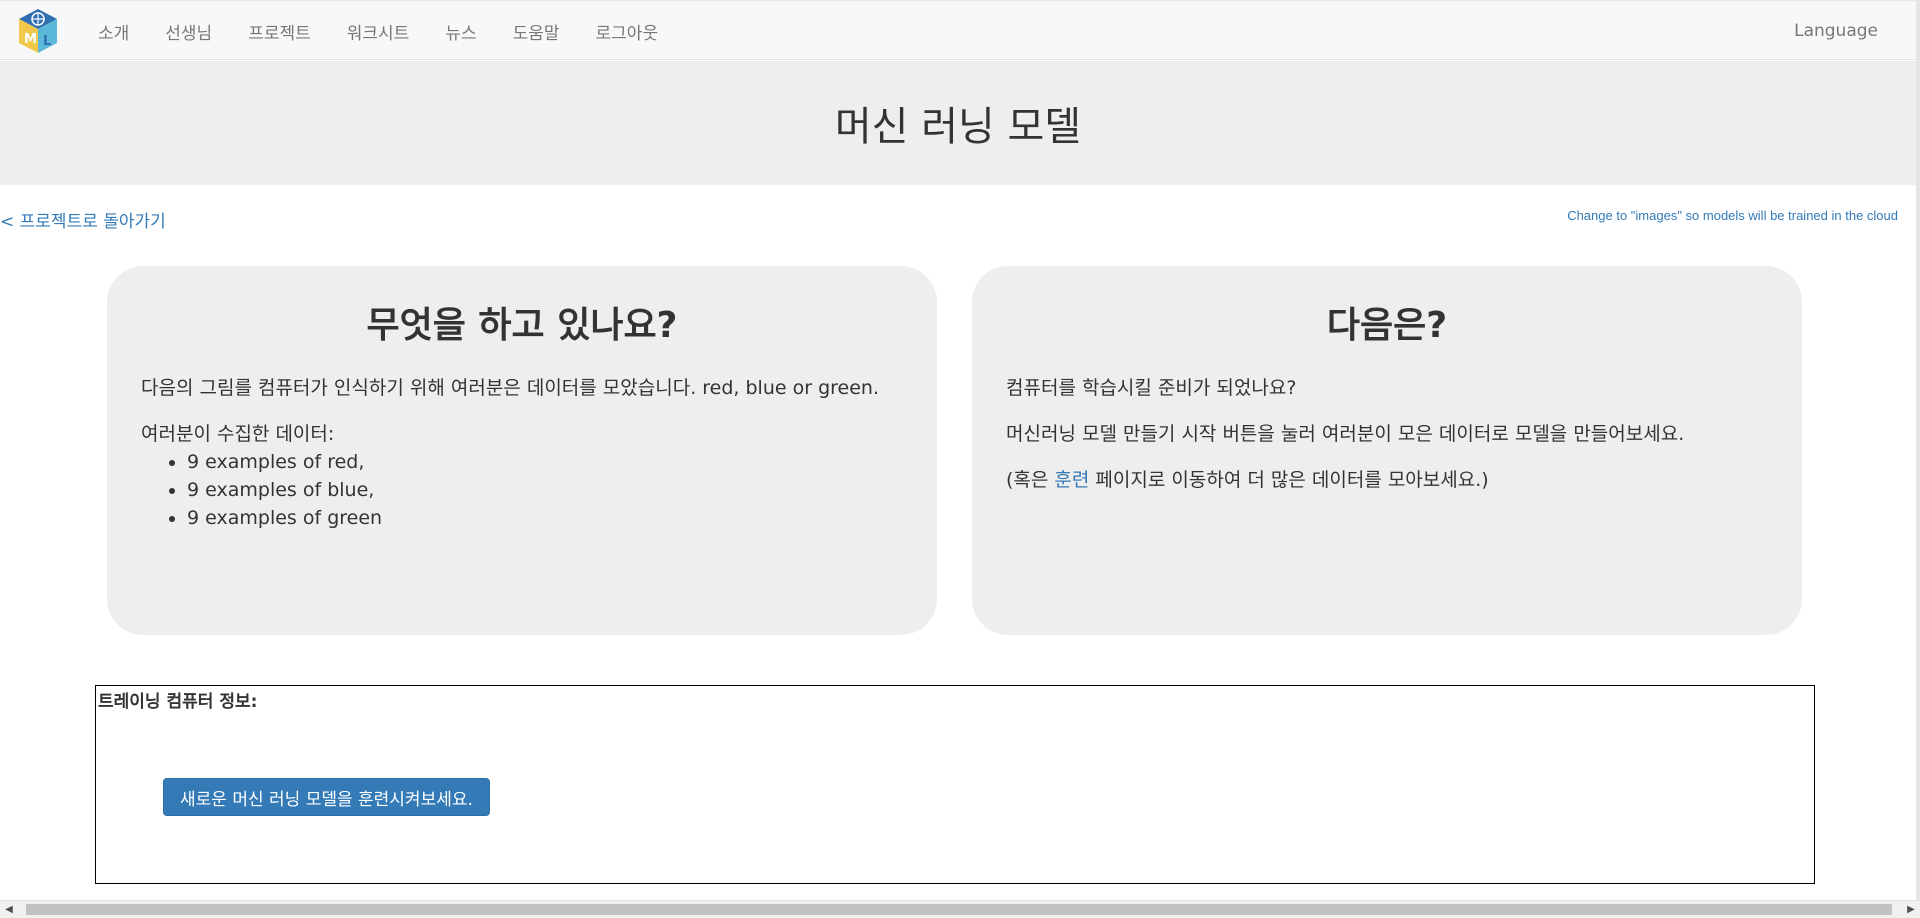 The image size is (1920, 918). I want to click on more-data-text: (혹은 훈련 페이지로 이동하여 더 많은 데이터를 모아보세요.), so click(1387, 480).